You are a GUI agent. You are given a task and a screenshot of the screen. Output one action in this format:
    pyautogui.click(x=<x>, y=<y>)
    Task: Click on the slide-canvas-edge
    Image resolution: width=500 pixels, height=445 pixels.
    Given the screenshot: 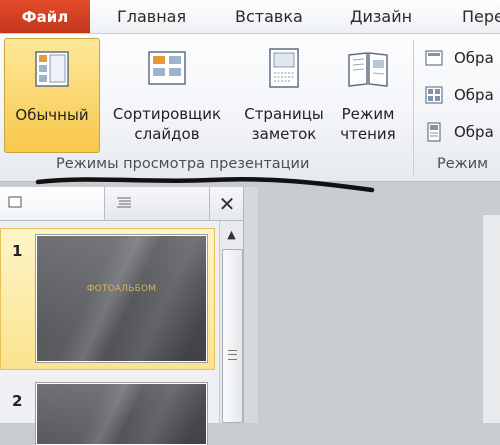 What is the action you would take?
    pyautogui.click(x=491, y=319)
    